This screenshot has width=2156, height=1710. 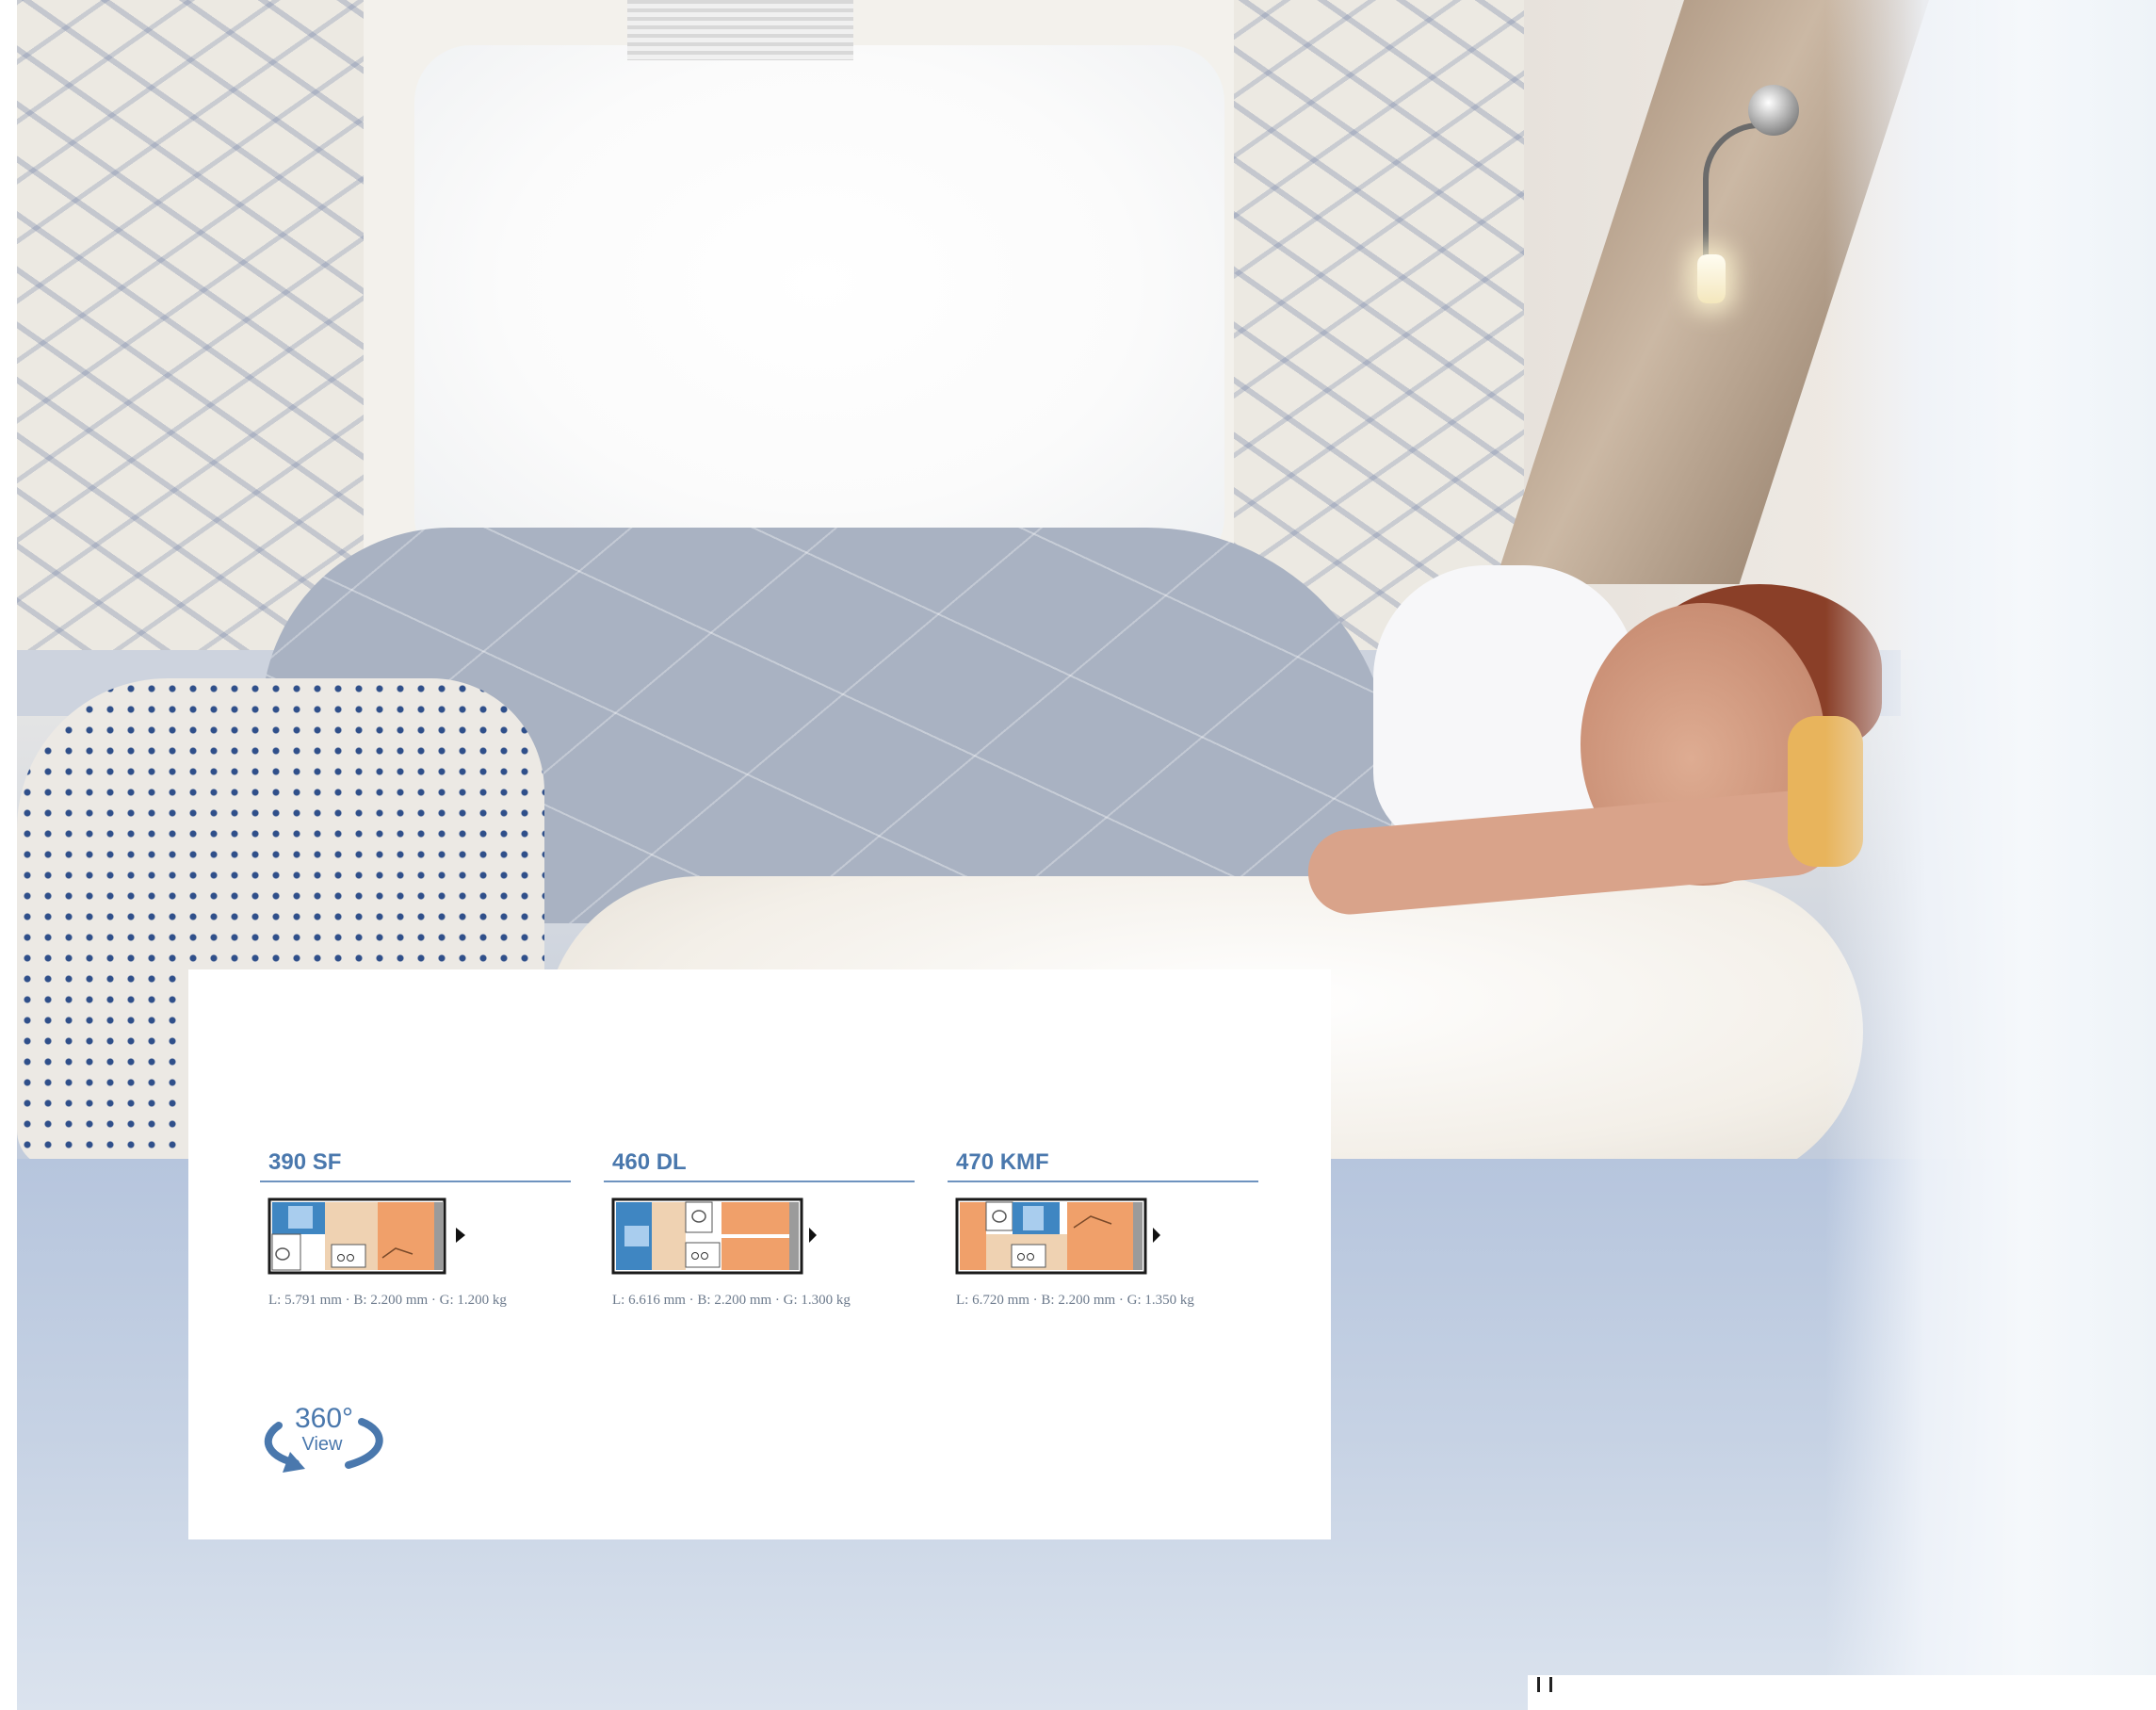 What do you see at coordinates (819, 309) in the screenshot?
I see `window-glass` at bounding box center [819, 309].